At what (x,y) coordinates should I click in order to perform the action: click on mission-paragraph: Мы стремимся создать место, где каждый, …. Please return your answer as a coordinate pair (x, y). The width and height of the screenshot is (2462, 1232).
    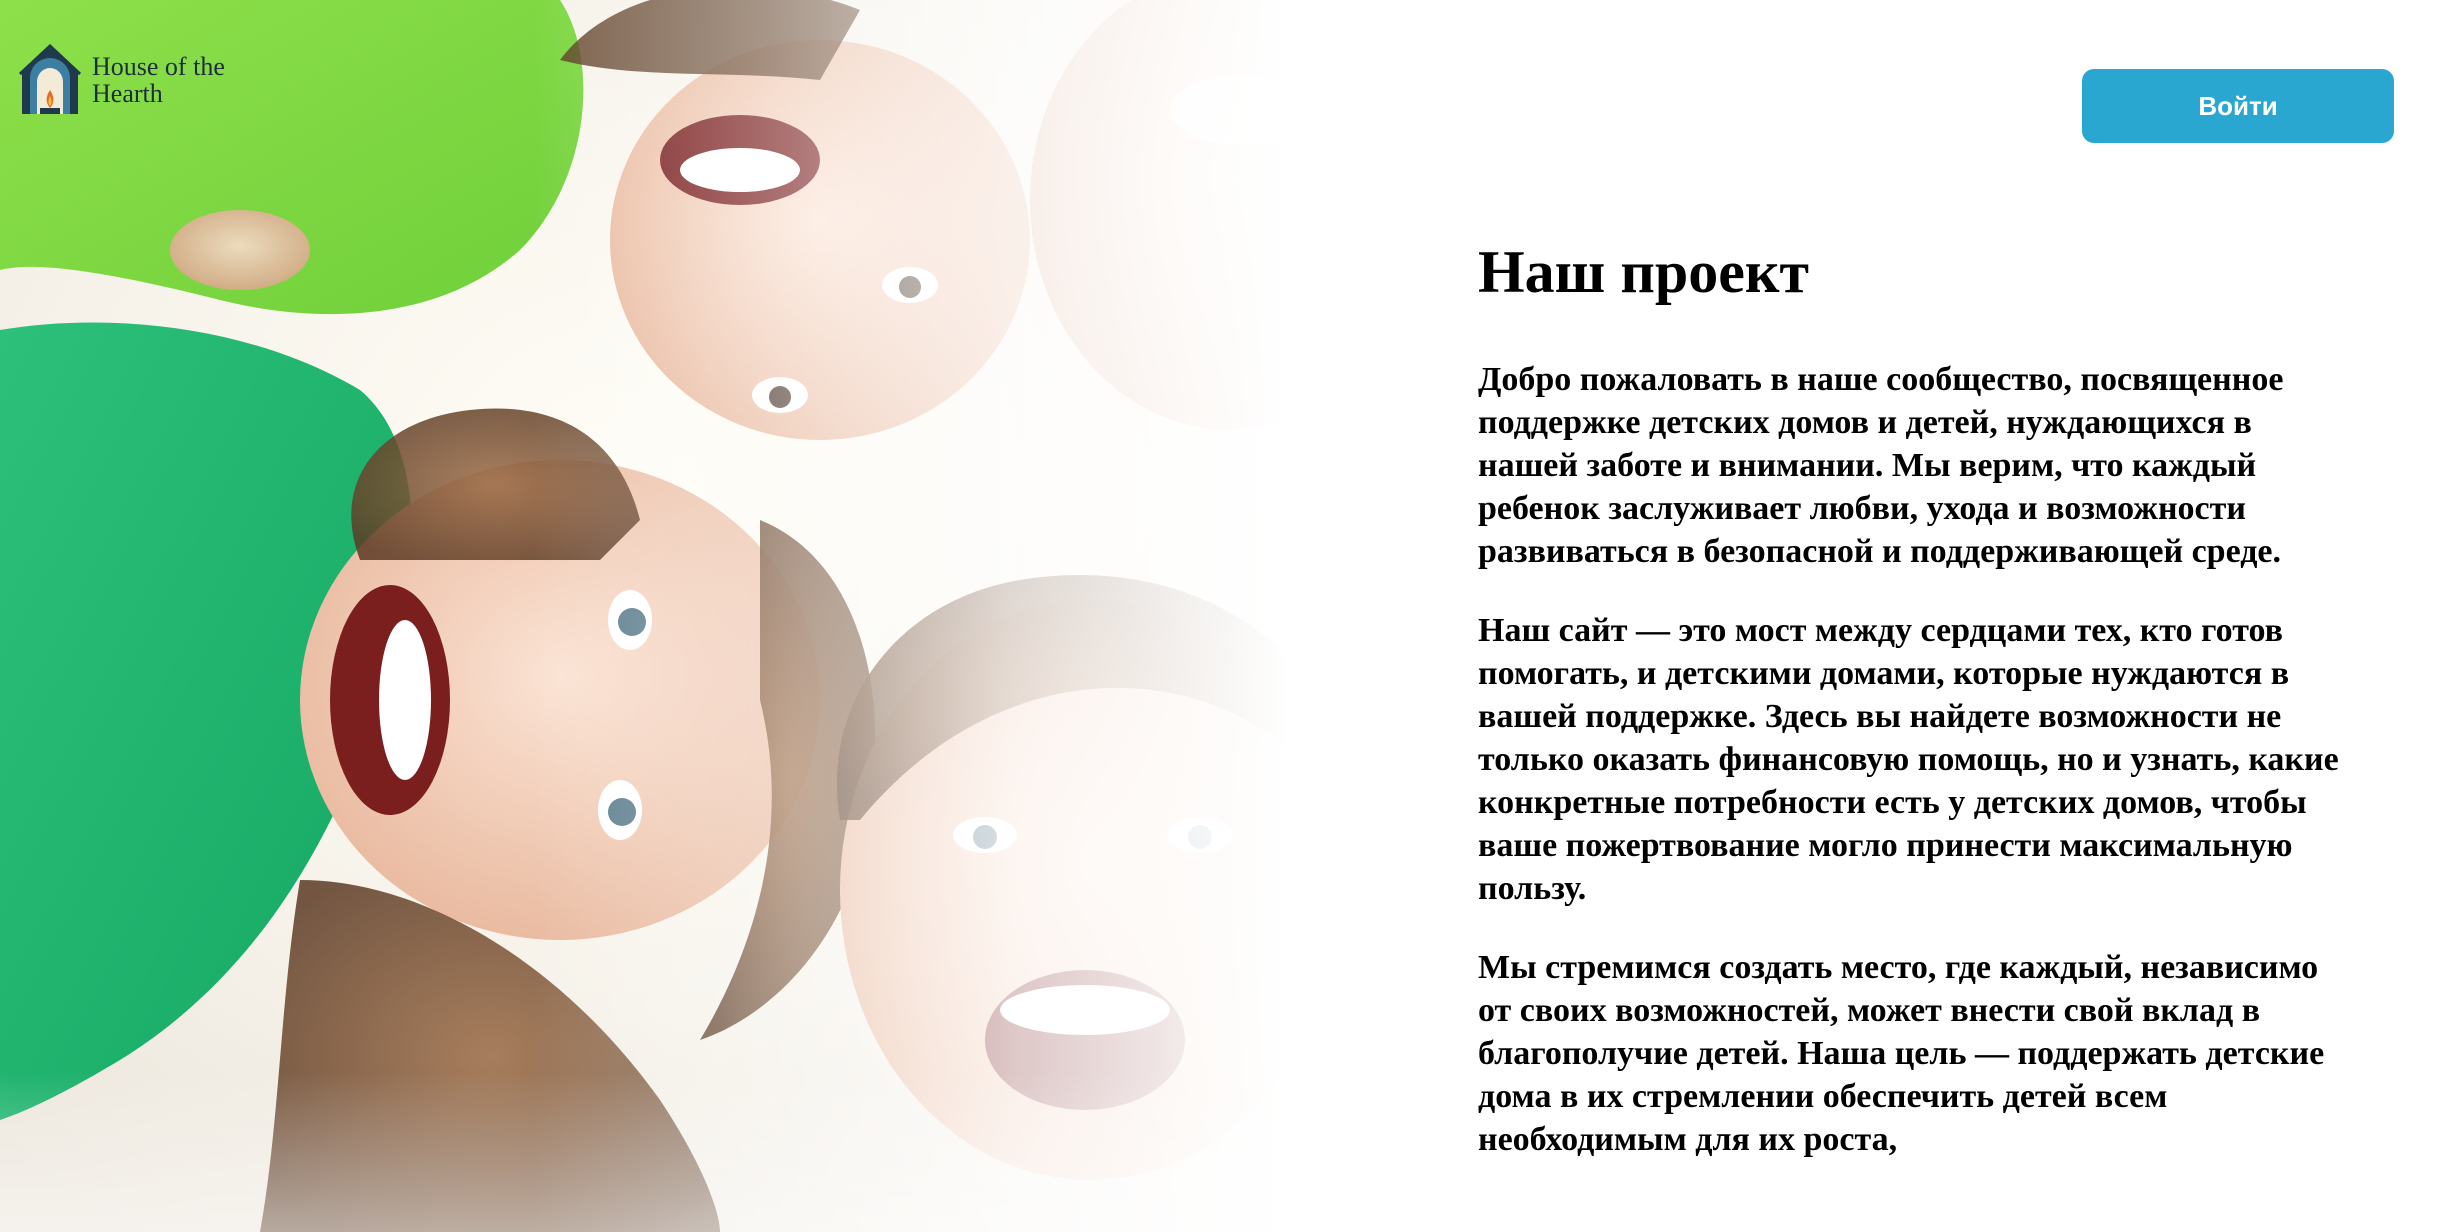
    Looking at the image, I should click on (1901, 1053).